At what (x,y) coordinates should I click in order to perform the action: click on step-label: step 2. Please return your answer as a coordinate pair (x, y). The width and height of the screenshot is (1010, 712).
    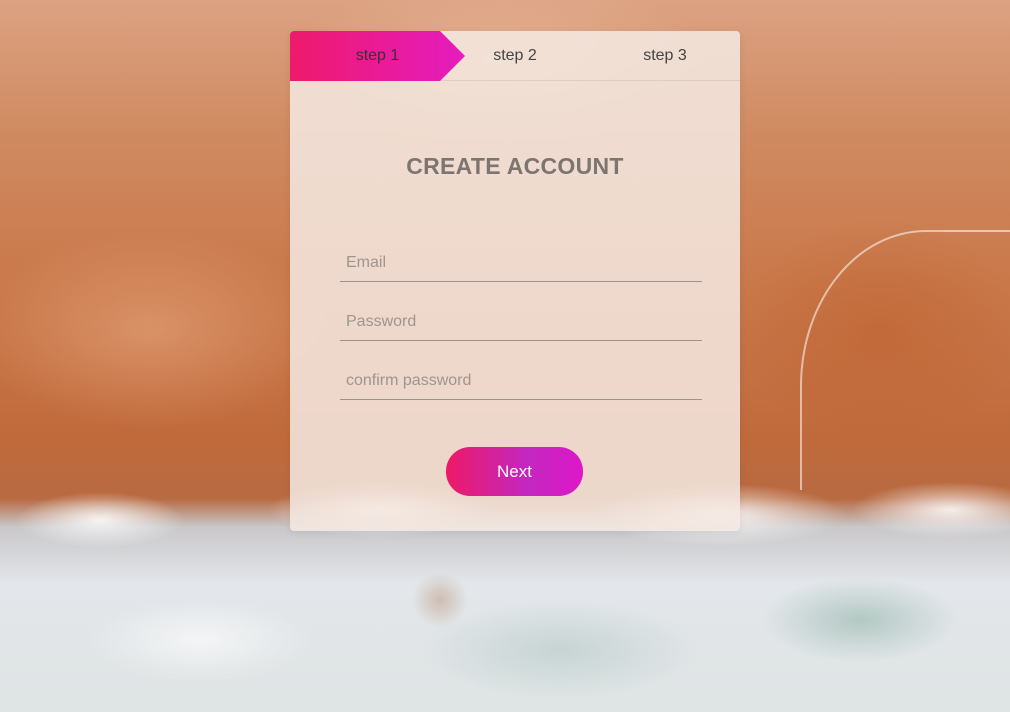
    Looking at the image, I should click on (515, 55).